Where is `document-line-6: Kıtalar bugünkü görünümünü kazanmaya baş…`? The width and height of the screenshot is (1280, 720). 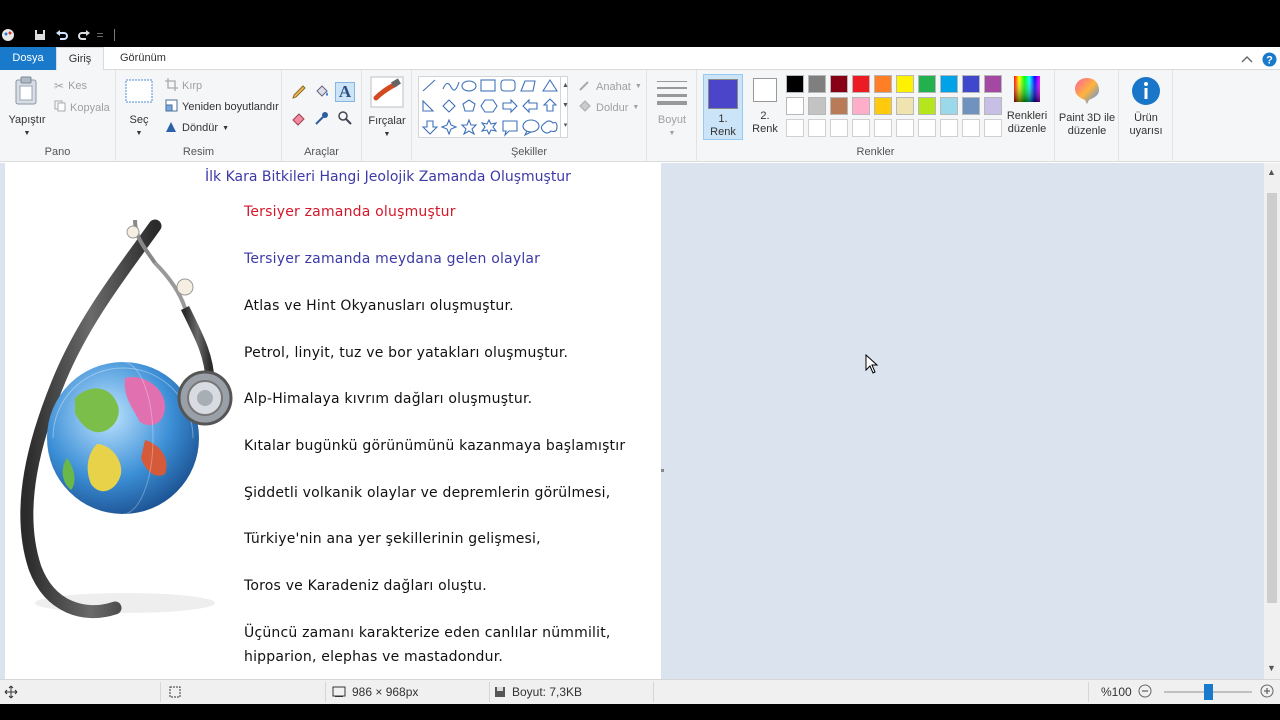 document-line-6: Kıtalar bugünkü görünümünü kazanmaya baş… is located at coordinates (435, 446).